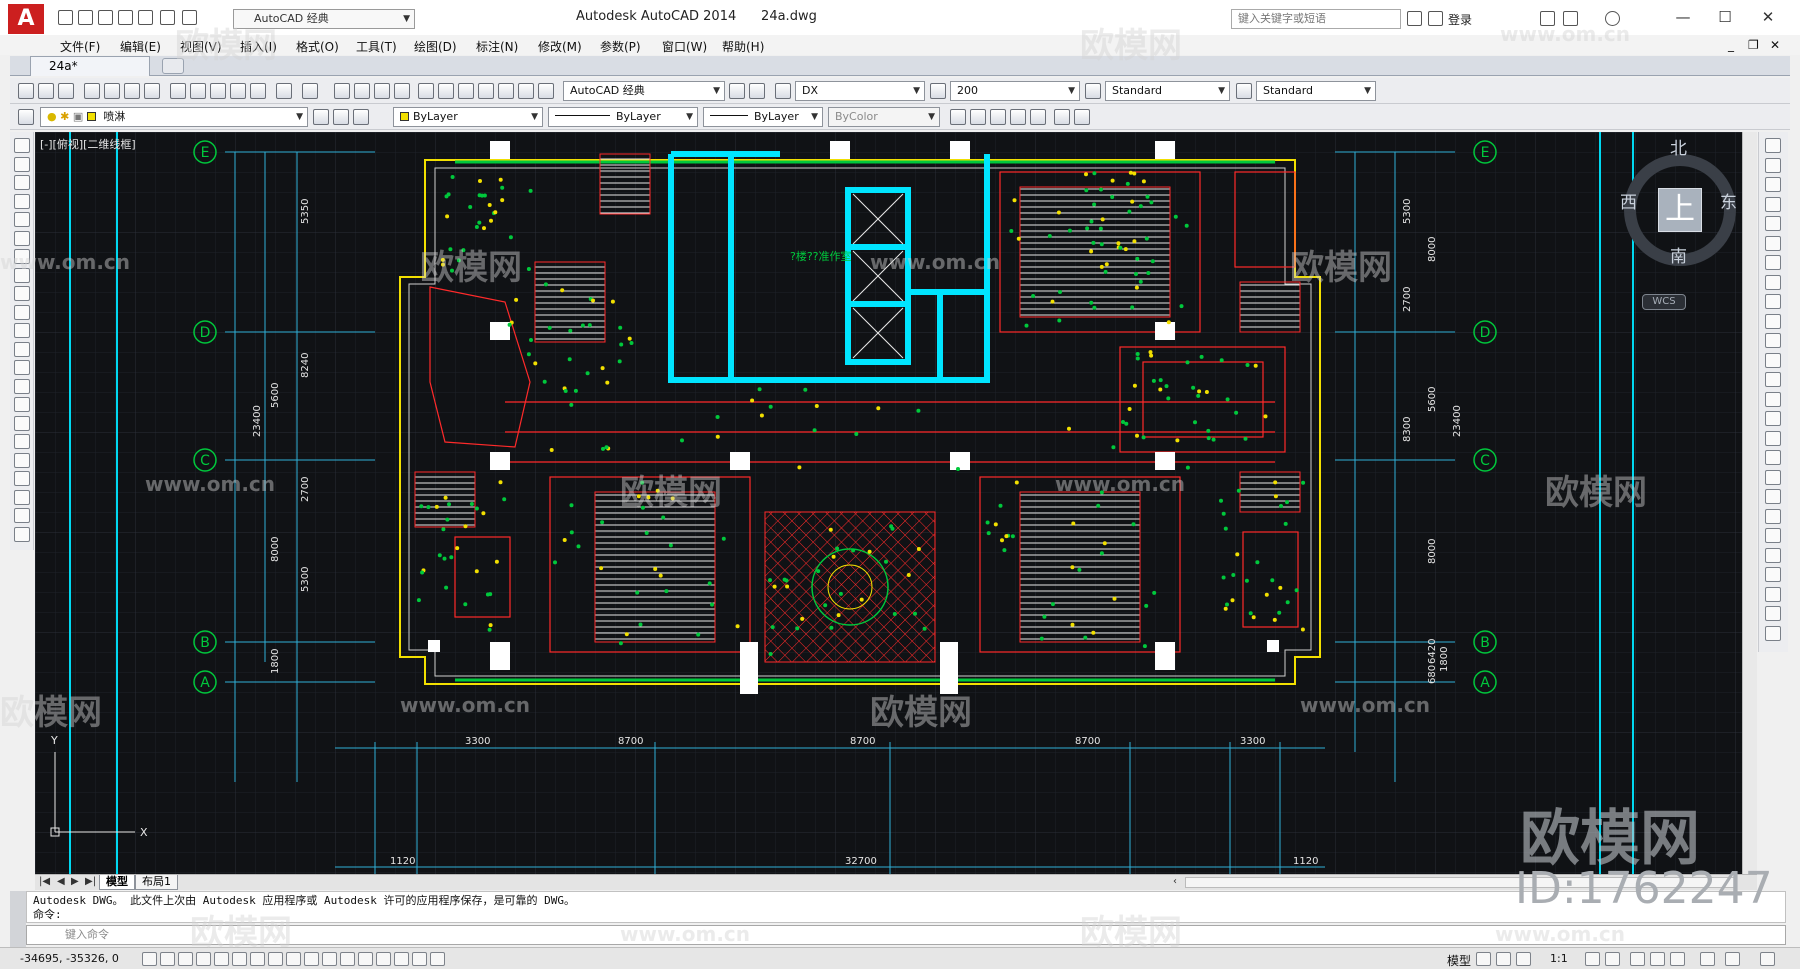  I want to click on block-editor-icon, so click(258, 91).